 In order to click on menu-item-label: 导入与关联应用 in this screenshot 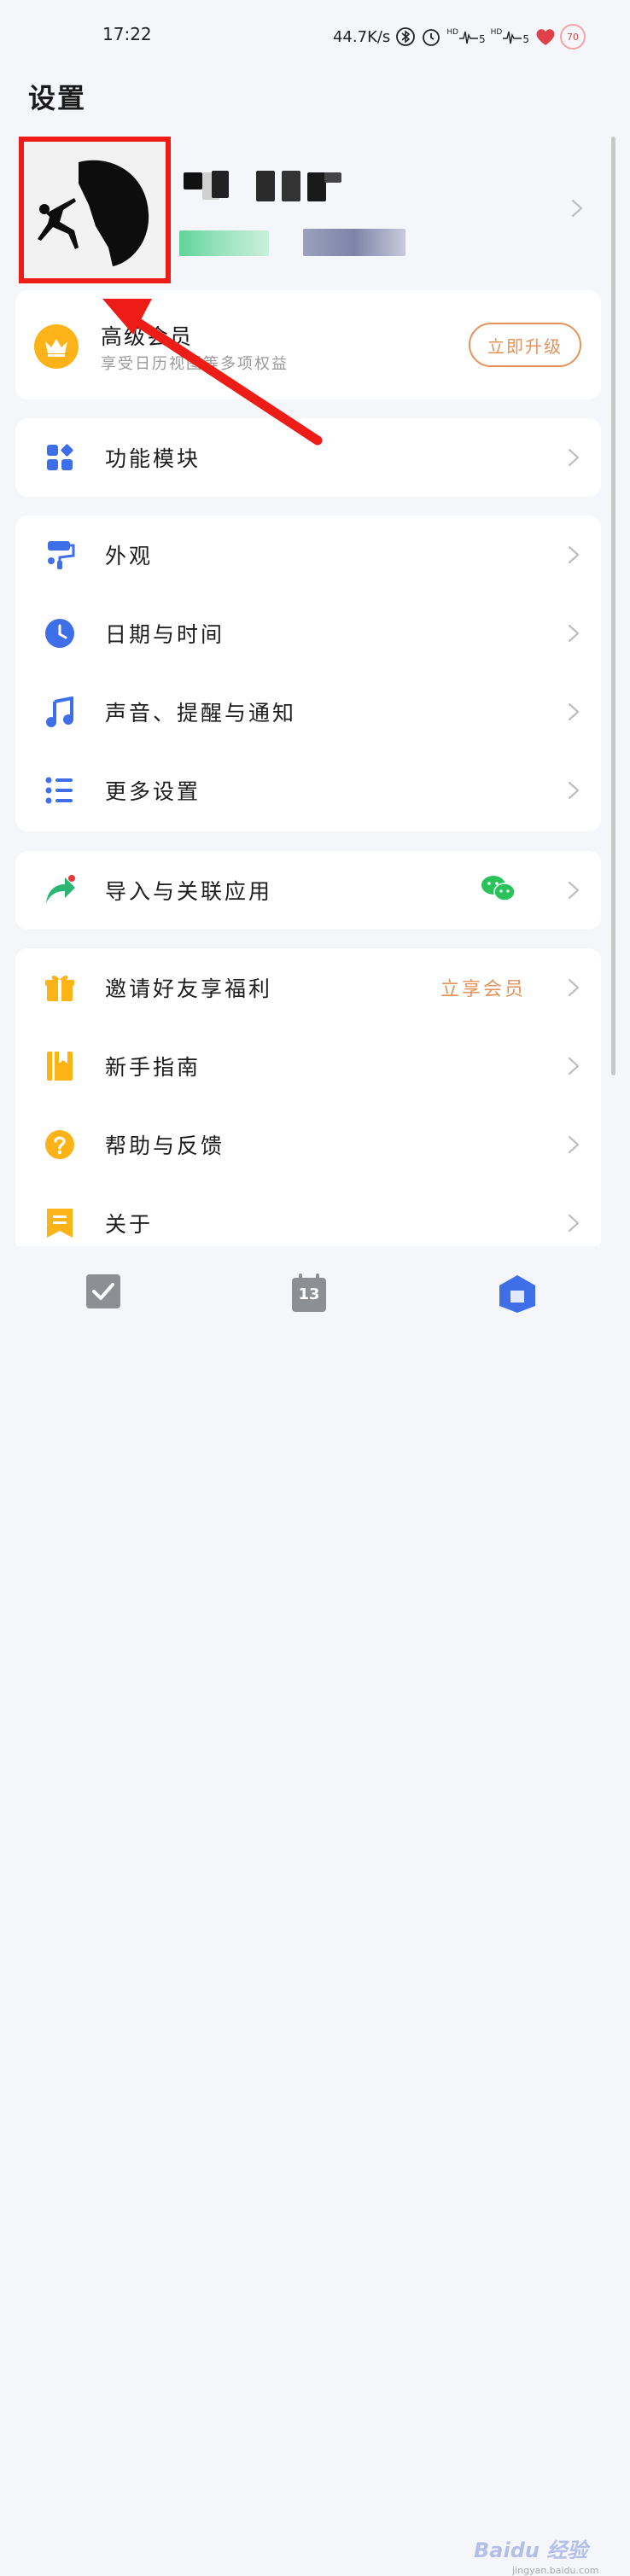, I will do `click(189, 891)`.